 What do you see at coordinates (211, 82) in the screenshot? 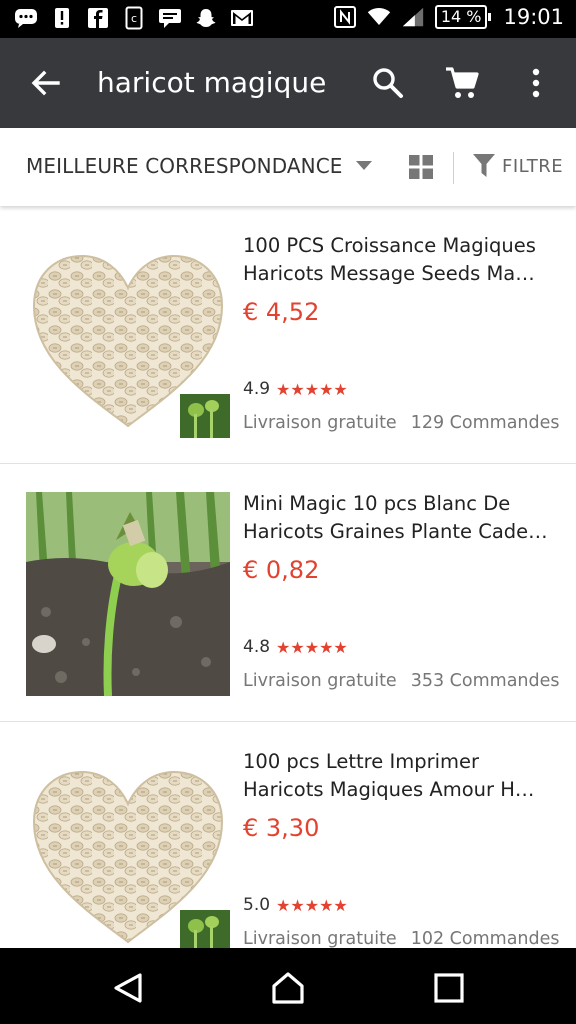
I see `search-query: haricot magique` at bounding box center [211, 82].